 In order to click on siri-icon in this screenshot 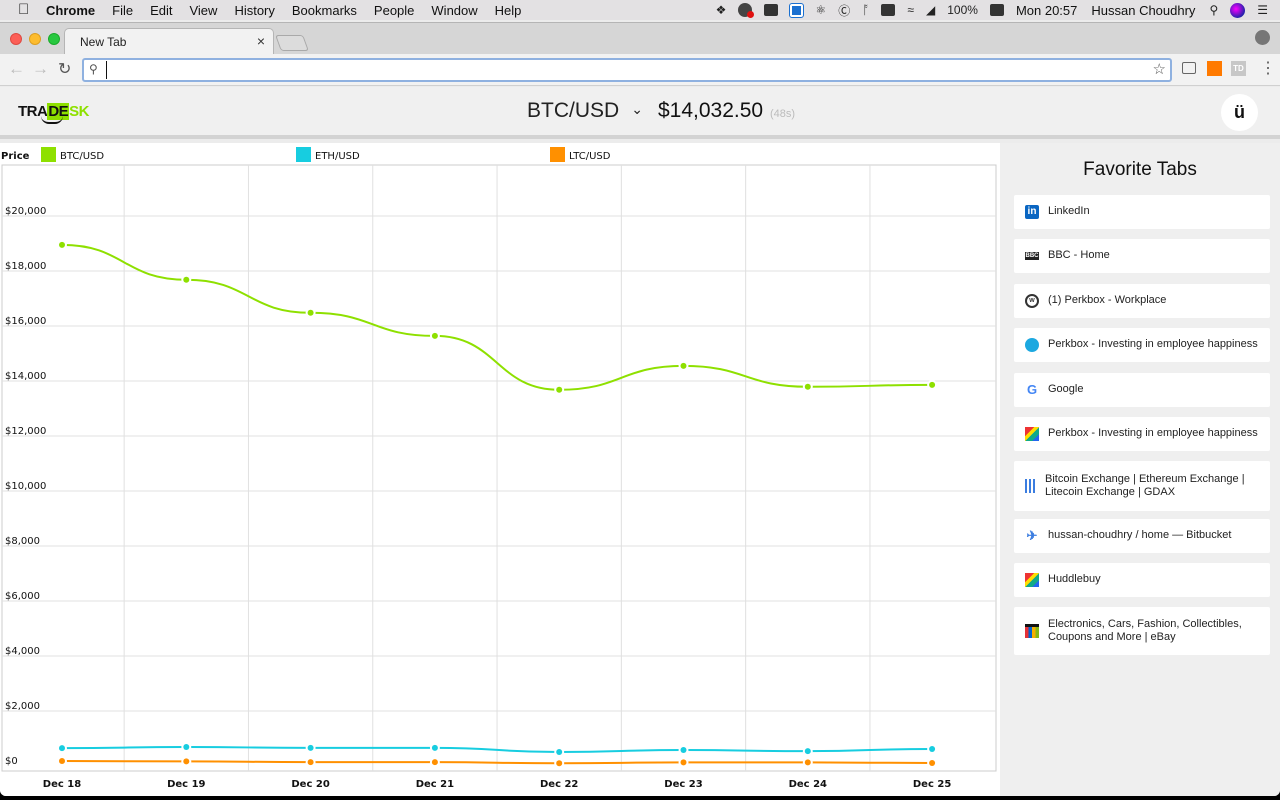, I will do `click(1238, 10)`.